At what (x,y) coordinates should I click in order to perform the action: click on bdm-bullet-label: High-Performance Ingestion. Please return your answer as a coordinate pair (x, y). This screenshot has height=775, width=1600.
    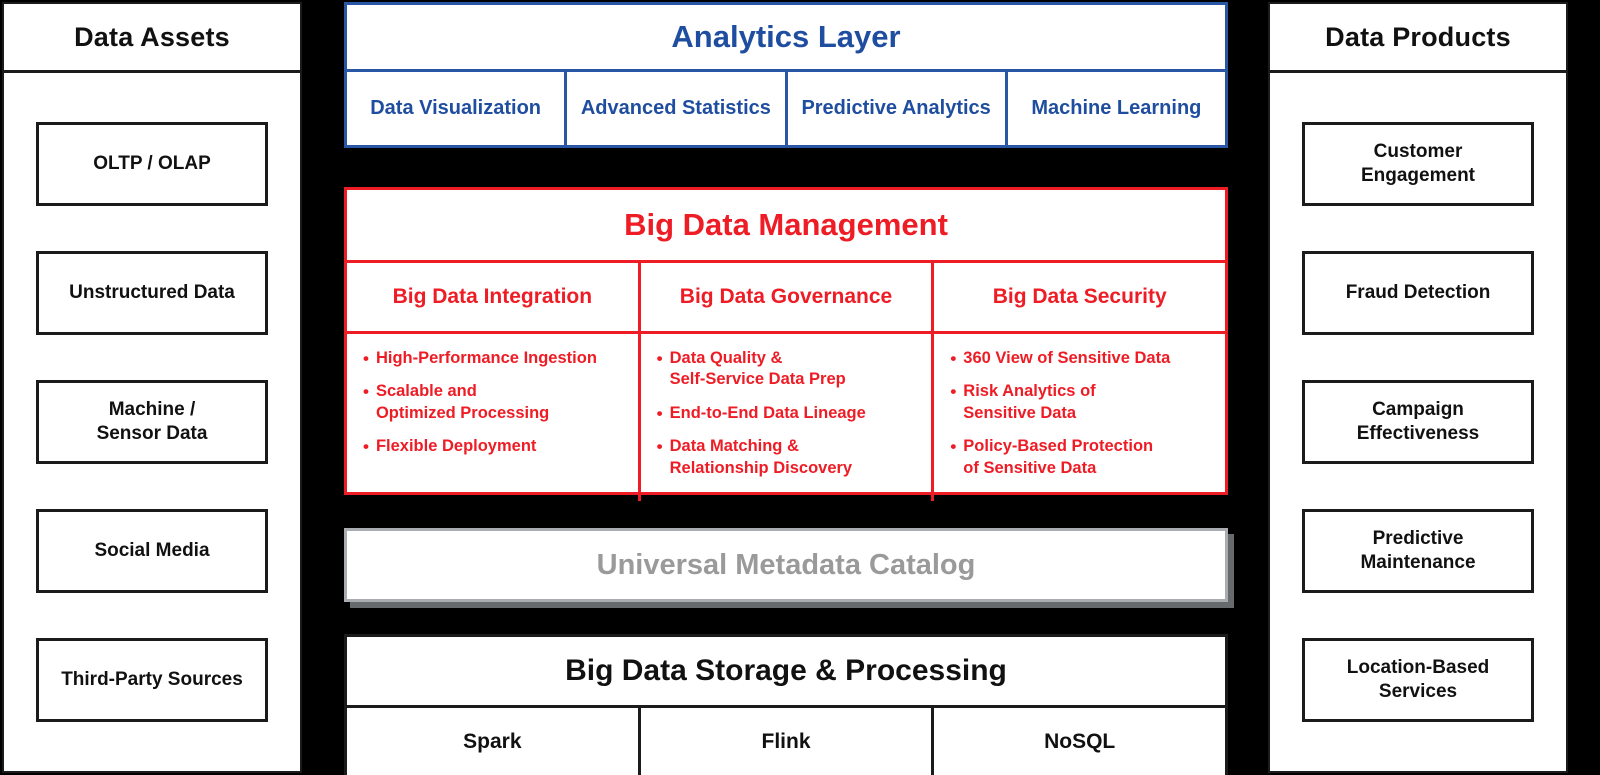
    Looking at the image, I should click on (486, 358).